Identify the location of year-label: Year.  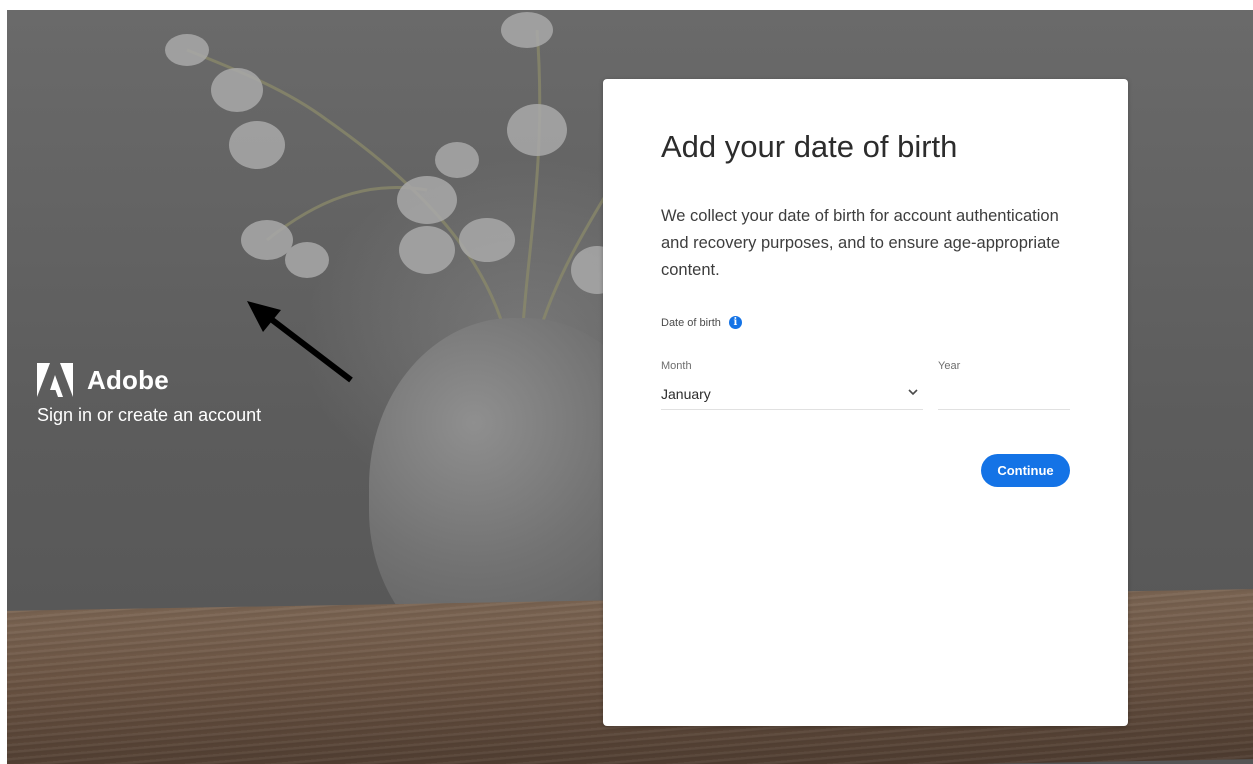
(949, 366).